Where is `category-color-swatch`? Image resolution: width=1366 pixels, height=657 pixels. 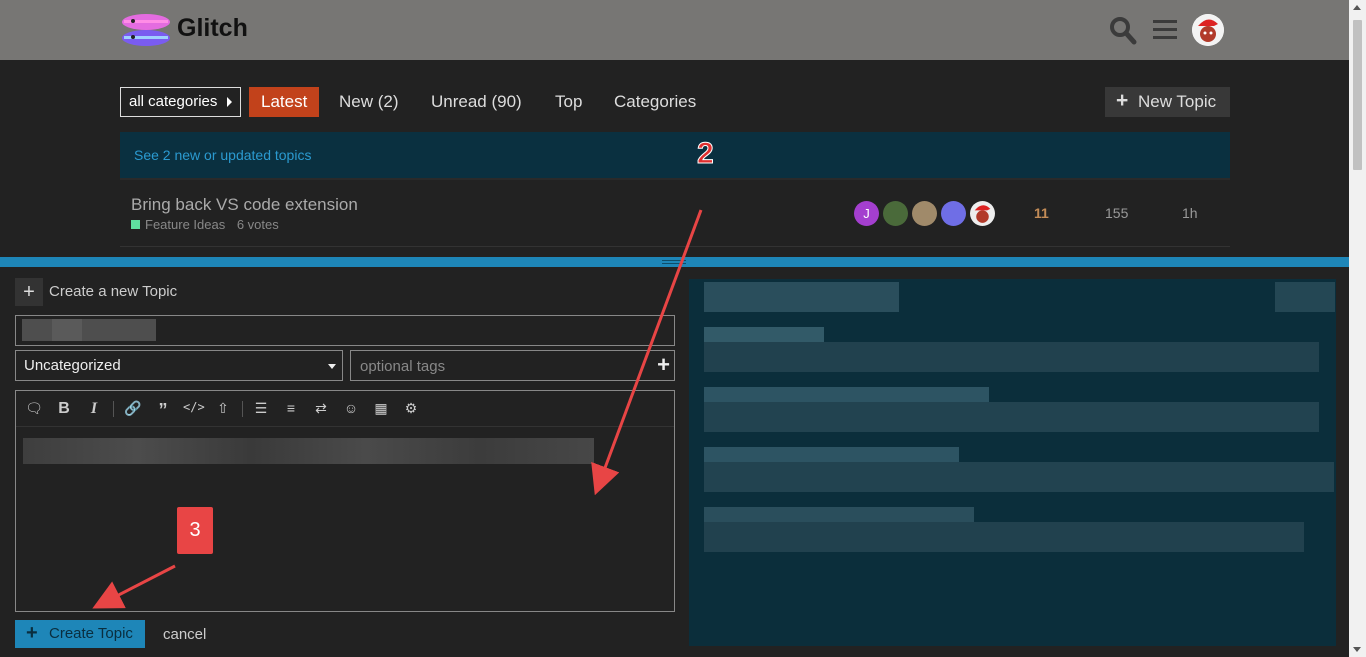
category-color-swatch is located at coordinates (135, 224).